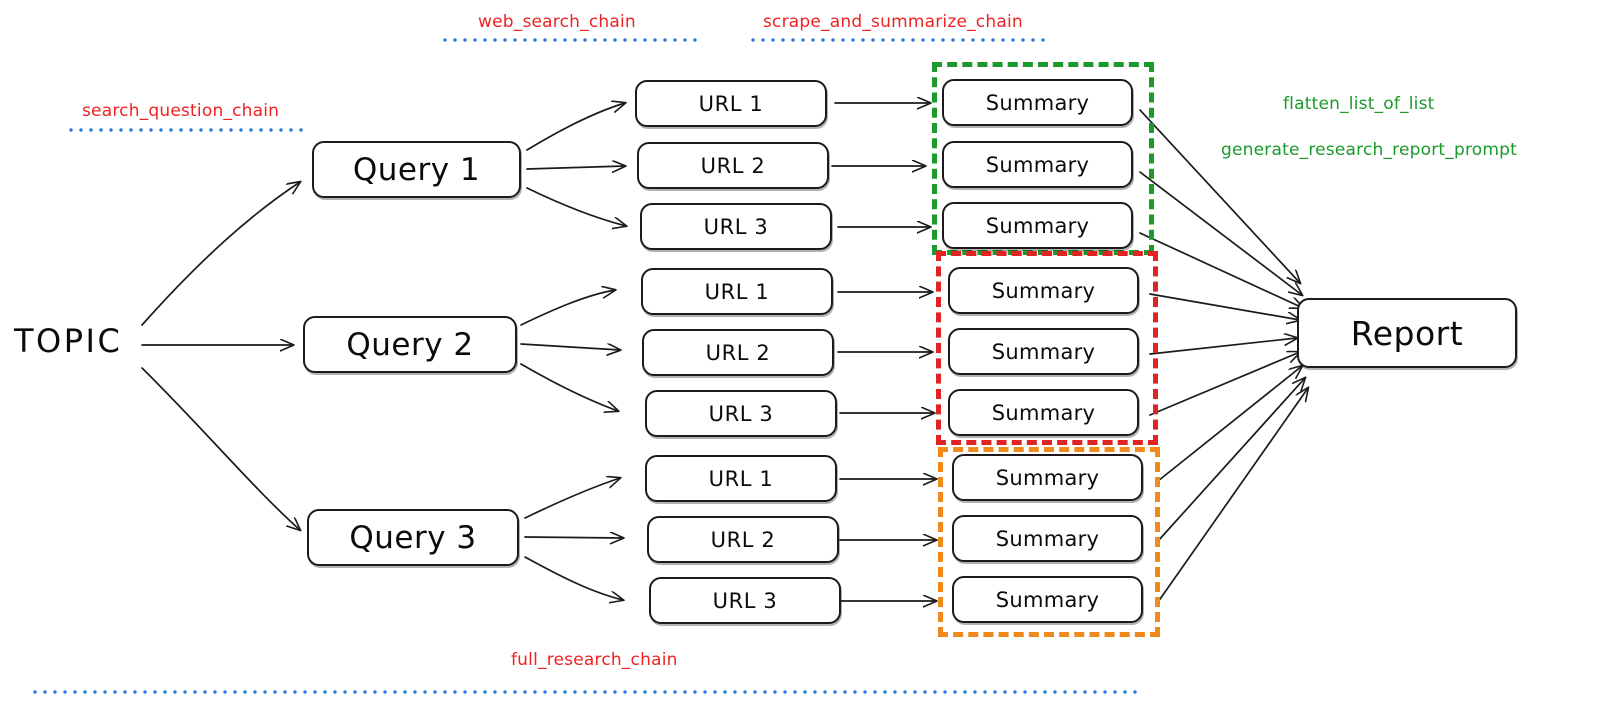 The width and height of the screenshot is (1600, 715). I want to click on node-report: Report, so click(1407, 333).